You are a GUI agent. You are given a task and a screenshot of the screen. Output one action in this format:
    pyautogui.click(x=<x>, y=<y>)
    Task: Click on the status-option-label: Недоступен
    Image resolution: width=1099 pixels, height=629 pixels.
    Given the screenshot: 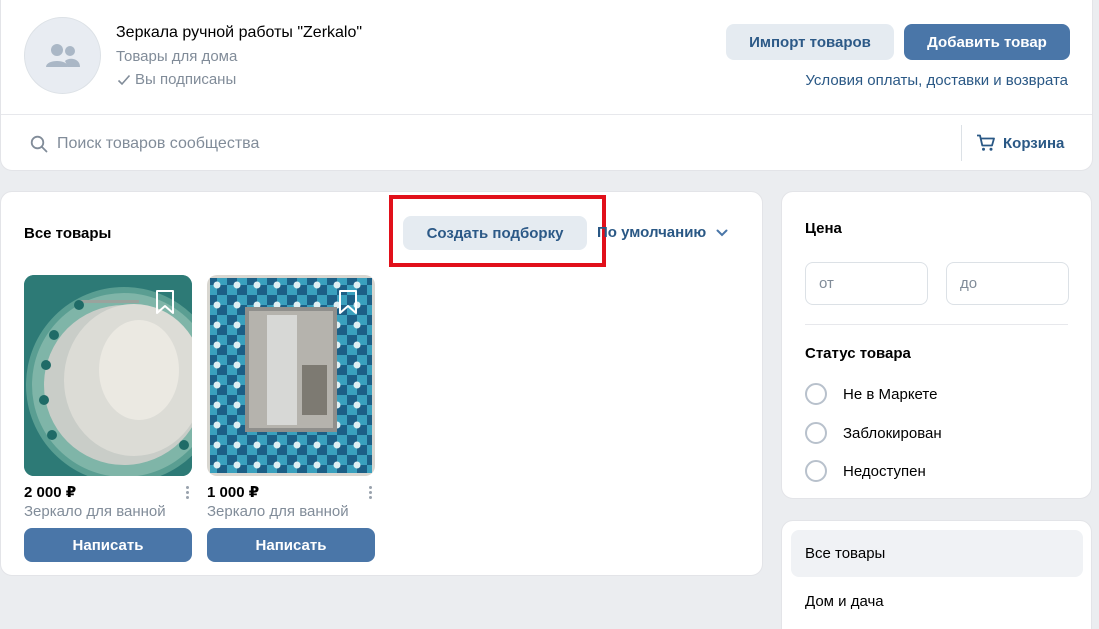 What is the action you would take?
    pyautogui.click(x=884, y=471)
    